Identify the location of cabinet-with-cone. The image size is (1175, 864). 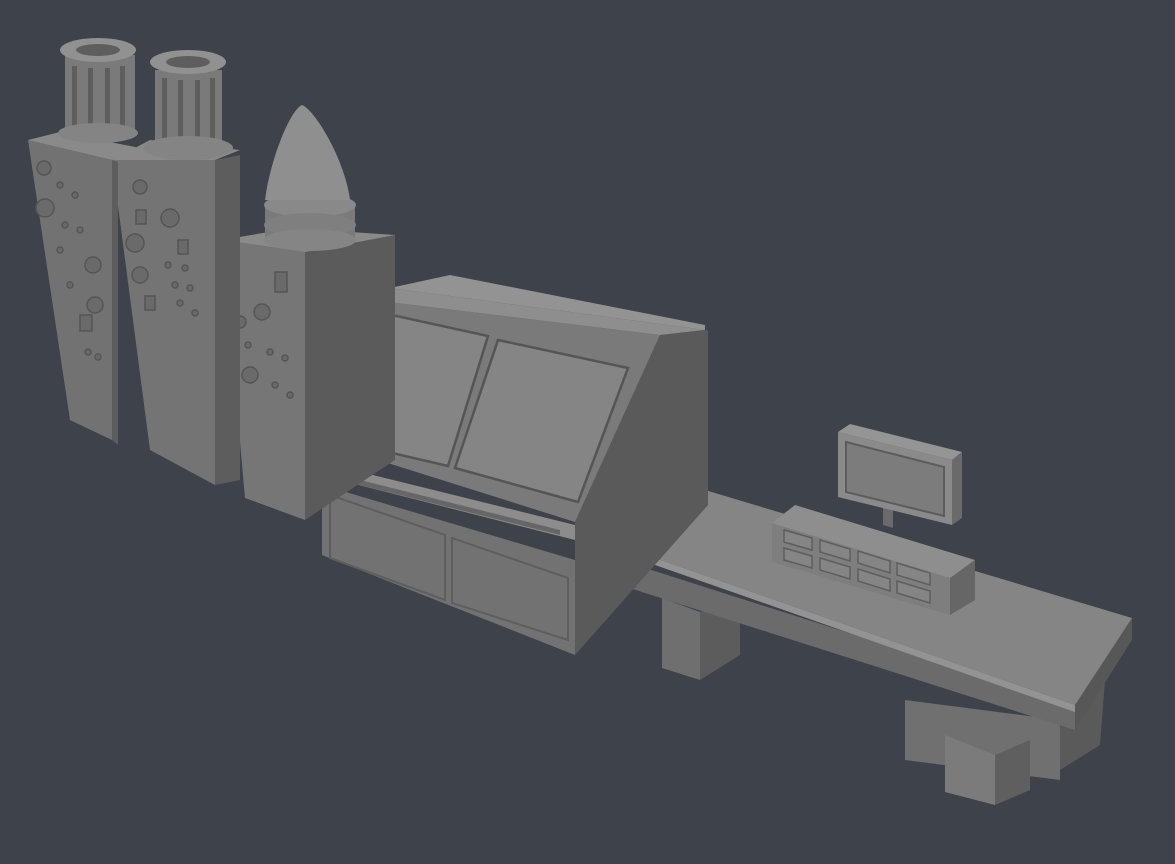
(308, 312).